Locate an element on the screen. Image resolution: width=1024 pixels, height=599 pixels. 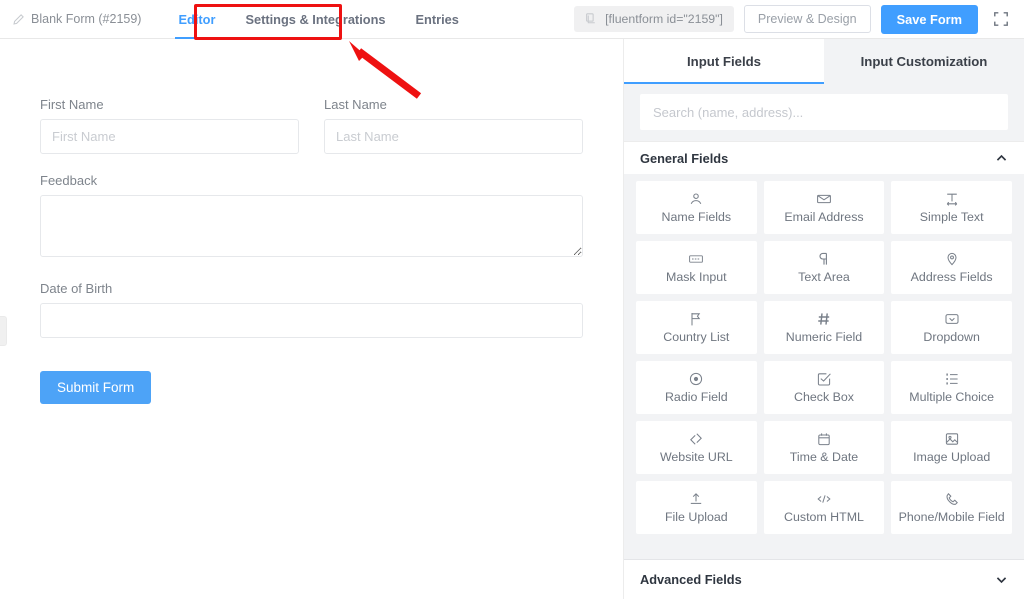
image-icon is located at coordinates (951, 439).